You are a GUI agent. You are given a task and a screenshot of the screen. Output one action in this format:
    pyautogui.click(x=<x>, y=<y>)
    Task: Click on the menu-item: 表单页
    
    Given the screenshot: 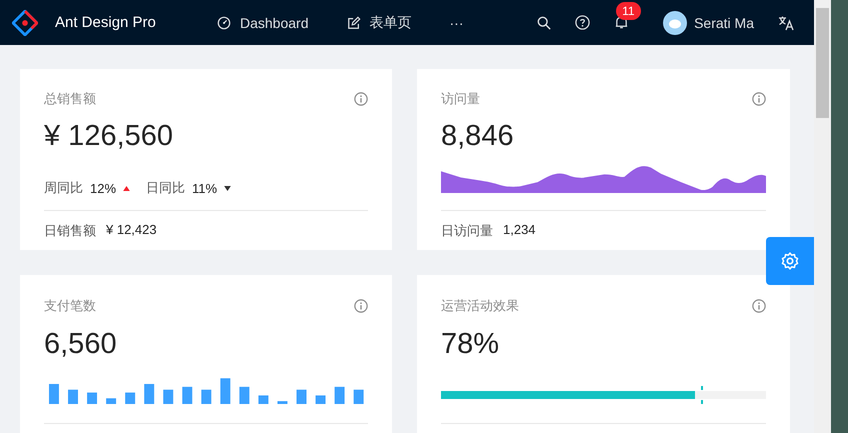 What is the action you would take?
    pyautogui.click(x=379, y=23)
    